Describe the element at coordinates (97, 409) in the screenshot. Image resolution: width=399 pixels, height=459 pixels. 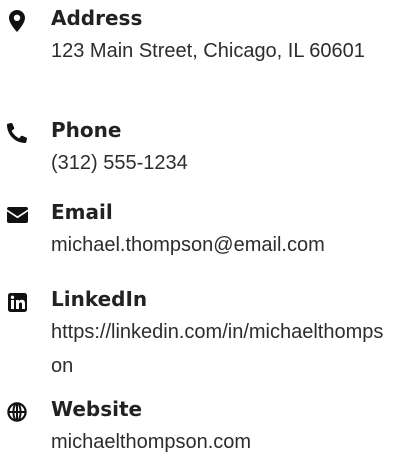
I see `website-label: Website` at that location.